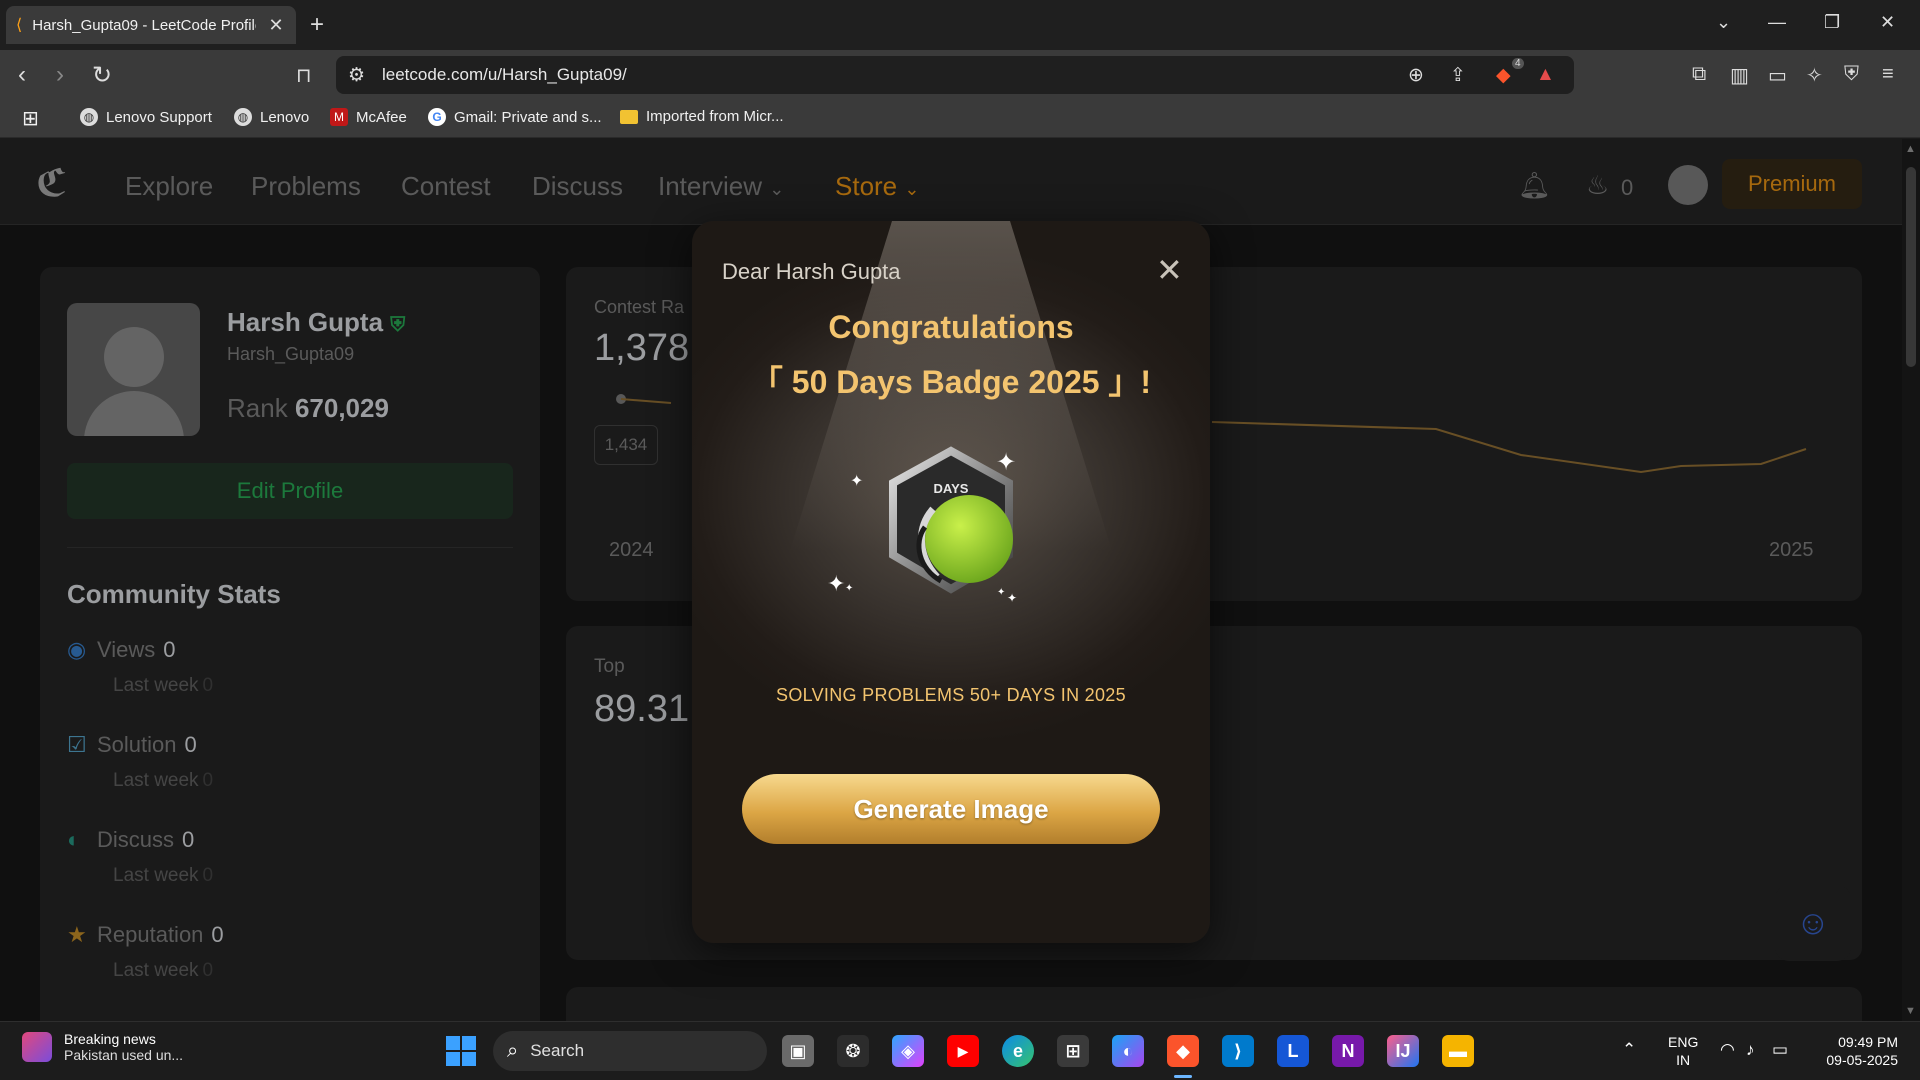 This screenshot has height=1080, width=1920. What do you see at coordinates (356, 75) in the screenshot?
I see `site-settings-icon: ⚙` at bounding box center [356, 75].